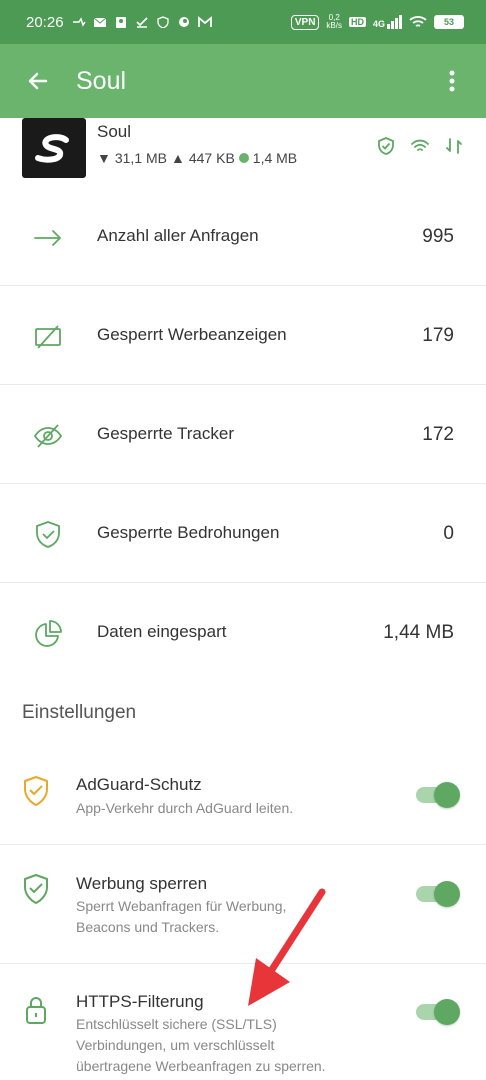  I want to click on system-indicators: VPN 0,2 kB/s HD 4G 53, so click(377, 22).